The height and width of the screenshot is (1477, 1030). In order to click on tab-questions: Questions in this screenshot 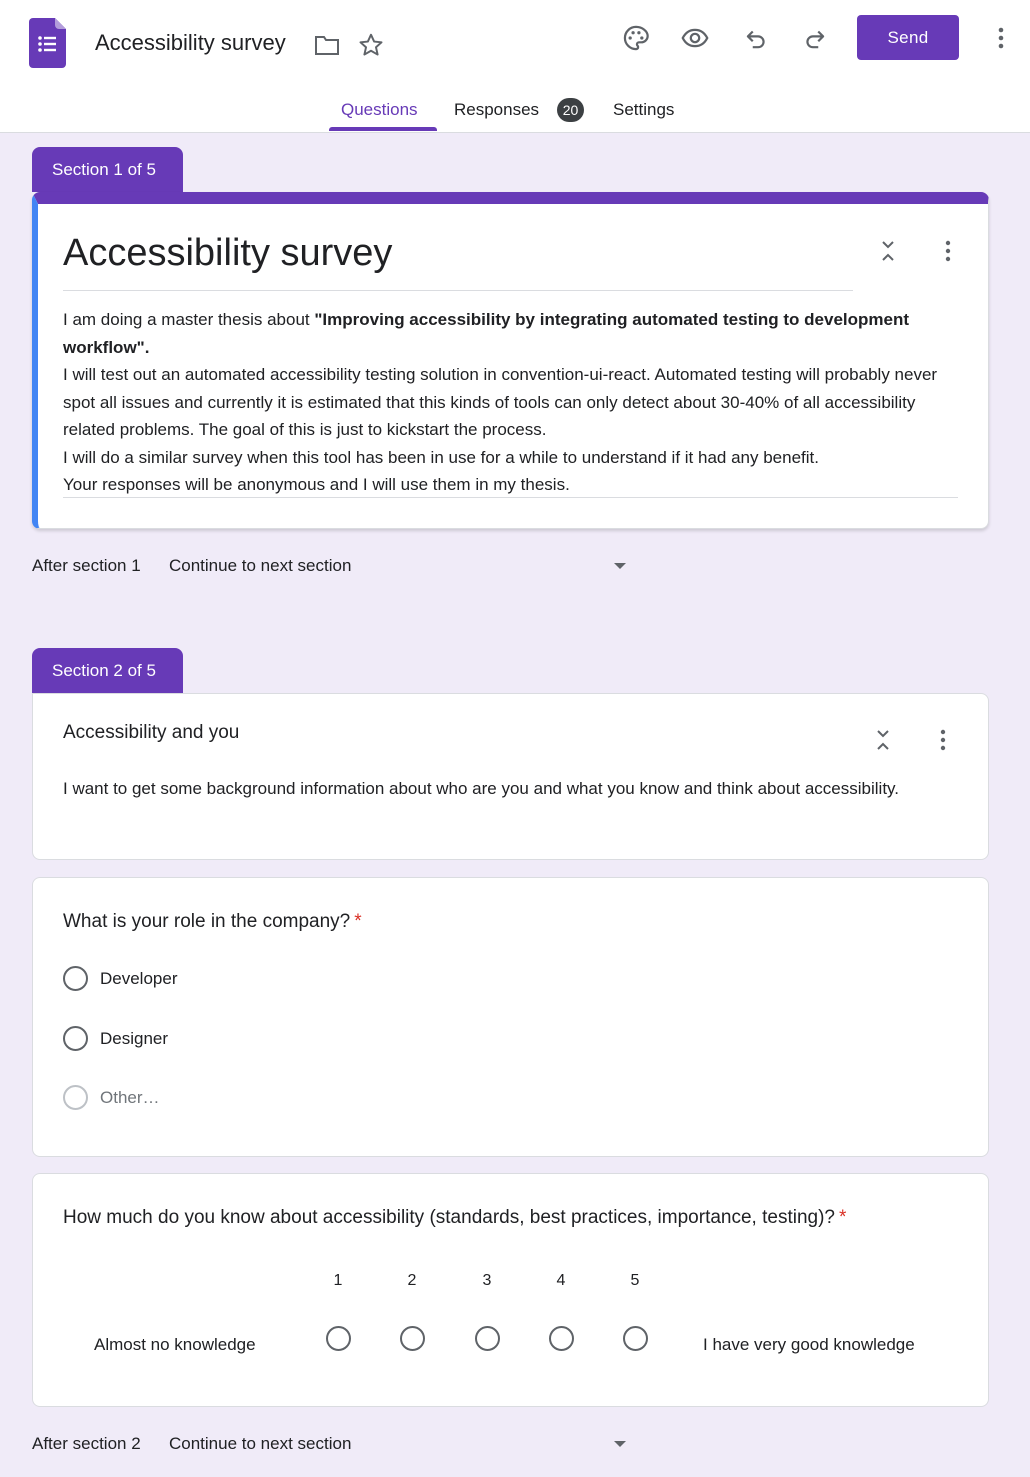, I will do `click(379, 110)`.